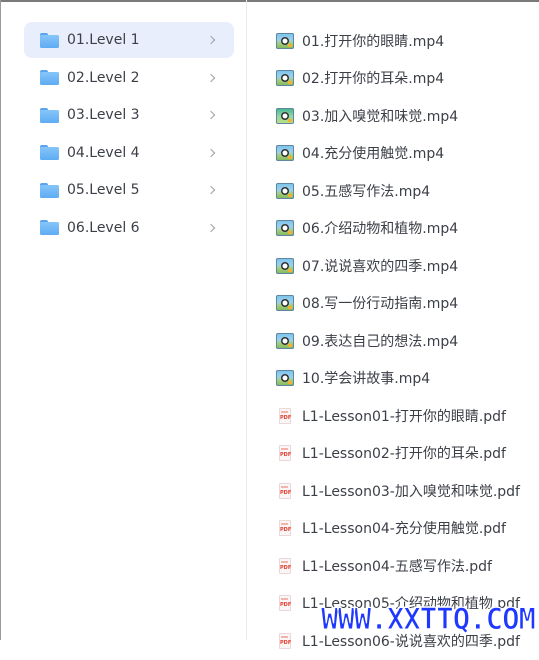 The image size is (539, 660). Describe the element at coordinates (373, 154) in the screenshot. I see `file-name: 04.充分使用触觉.mp4` at that location.